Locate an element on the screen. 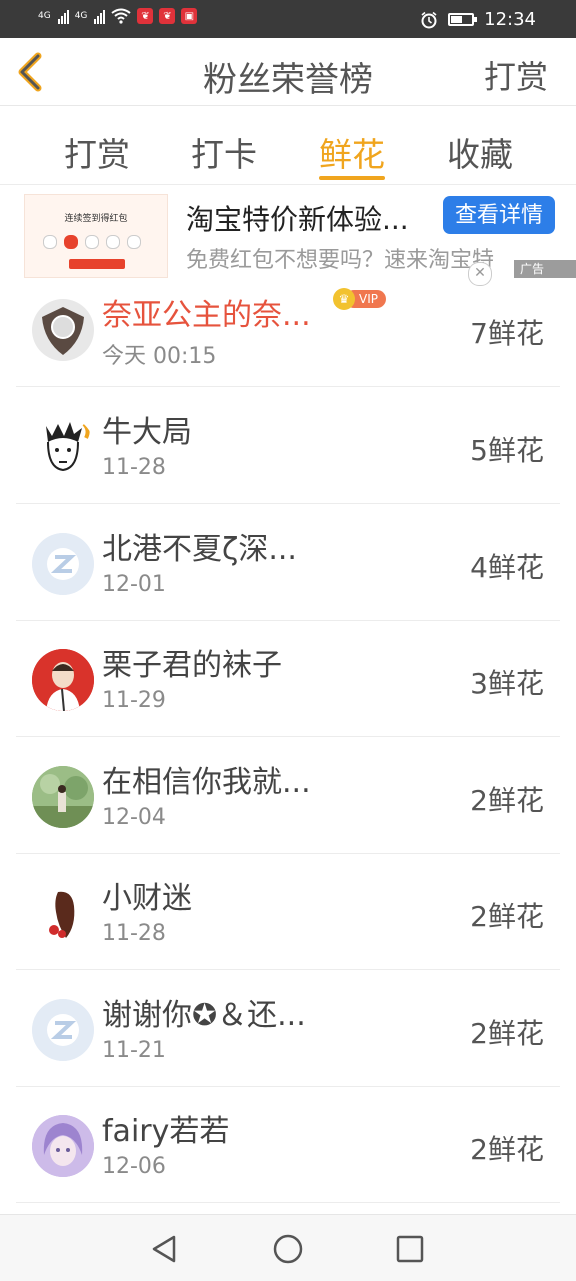 The width and height of the screenshot is (576, 1281). nav-recents-icon is located at coordinates (410, 1249).